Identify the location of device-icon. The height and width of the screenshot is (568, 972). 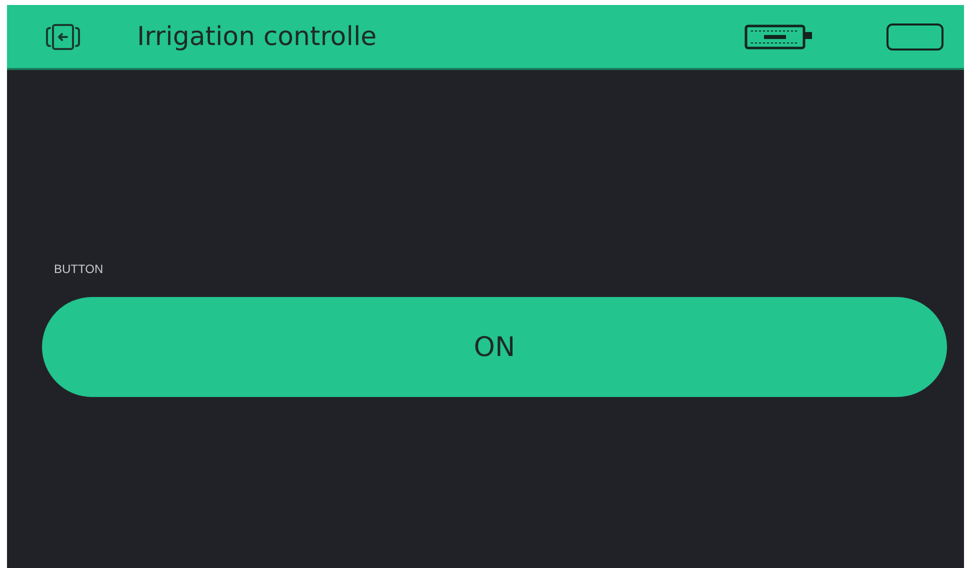
(779, 37).